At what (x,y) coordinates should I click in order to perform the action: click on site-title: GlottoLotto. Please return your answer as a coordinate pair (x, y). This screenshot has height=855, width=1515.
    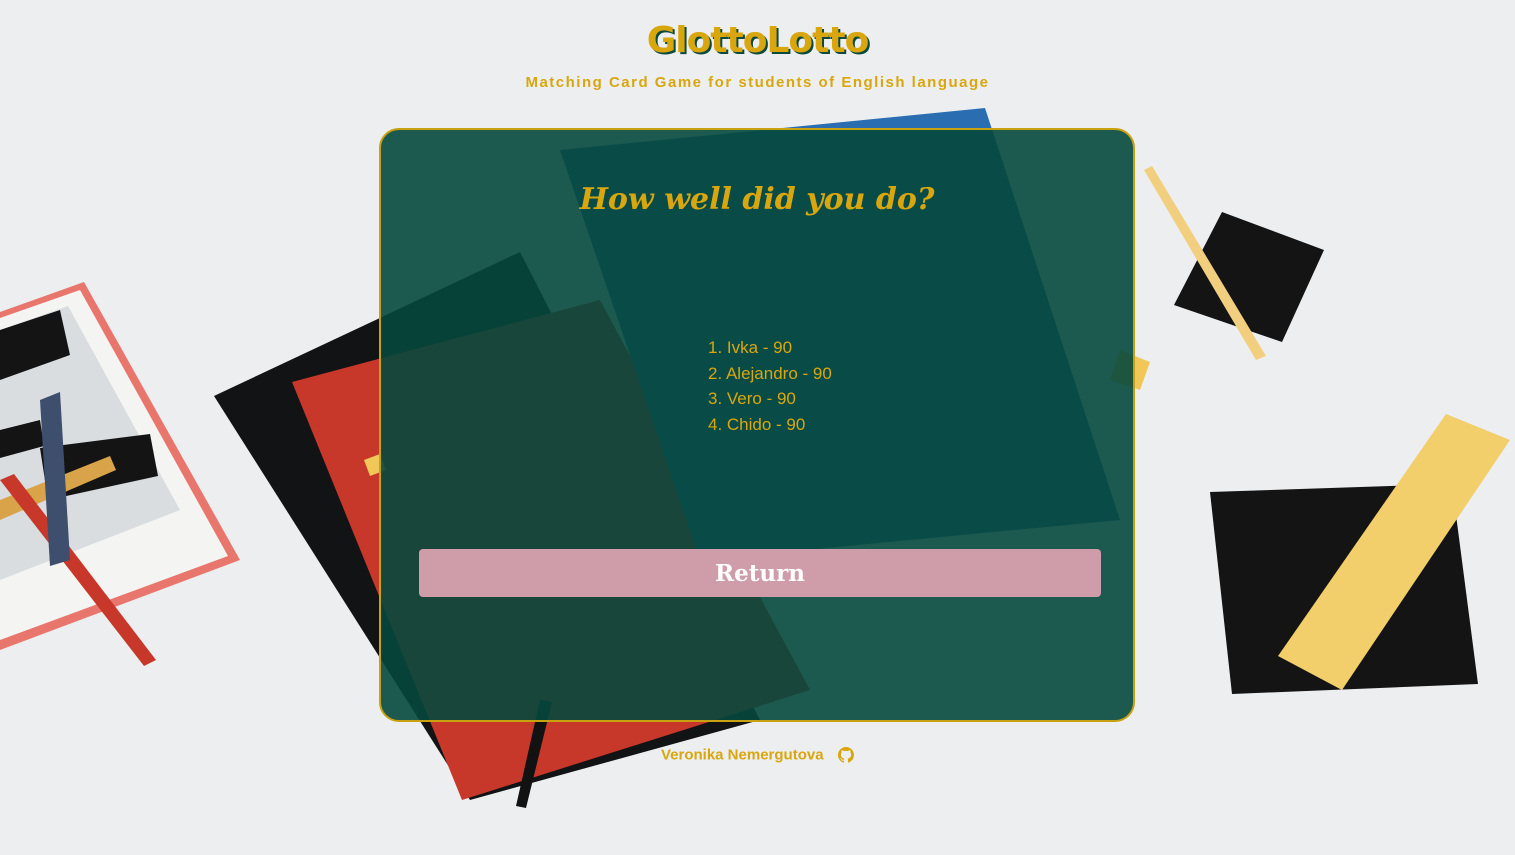
    Looking at the image, I should click on (758, 40).